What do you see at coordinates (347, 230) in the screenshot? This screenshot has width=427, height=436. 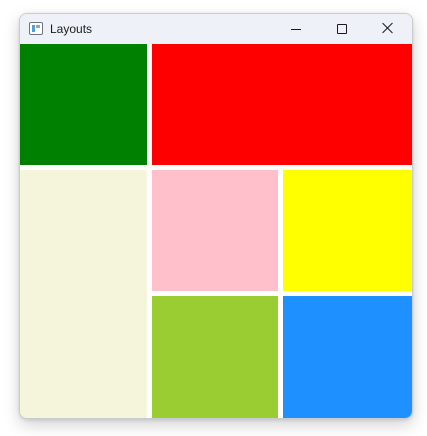 I see `panel-yellow` at bounding box center [347, 230].